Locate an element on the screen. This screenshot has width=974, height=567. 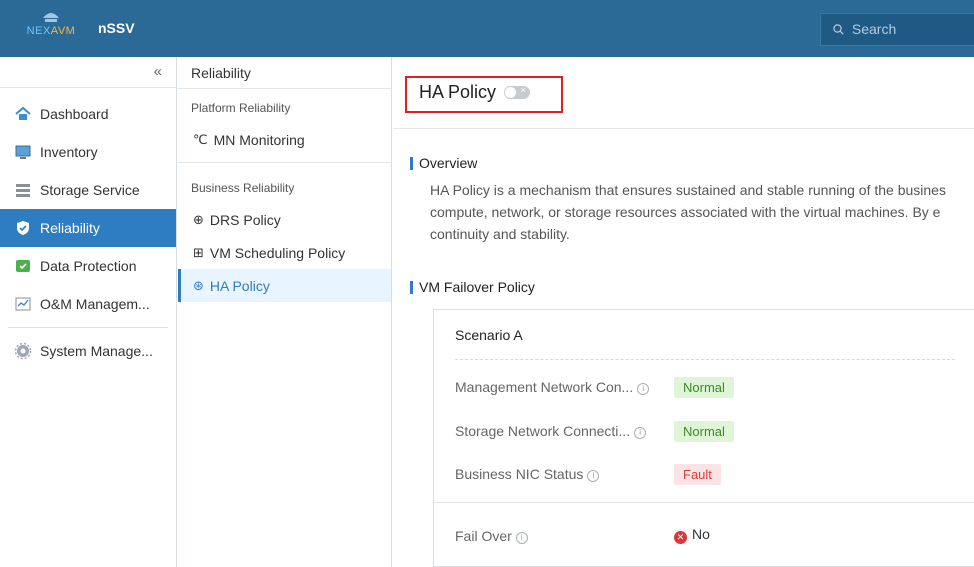
sidebar-item-storage-service: Storage Service is located at coordinates (88, 190).